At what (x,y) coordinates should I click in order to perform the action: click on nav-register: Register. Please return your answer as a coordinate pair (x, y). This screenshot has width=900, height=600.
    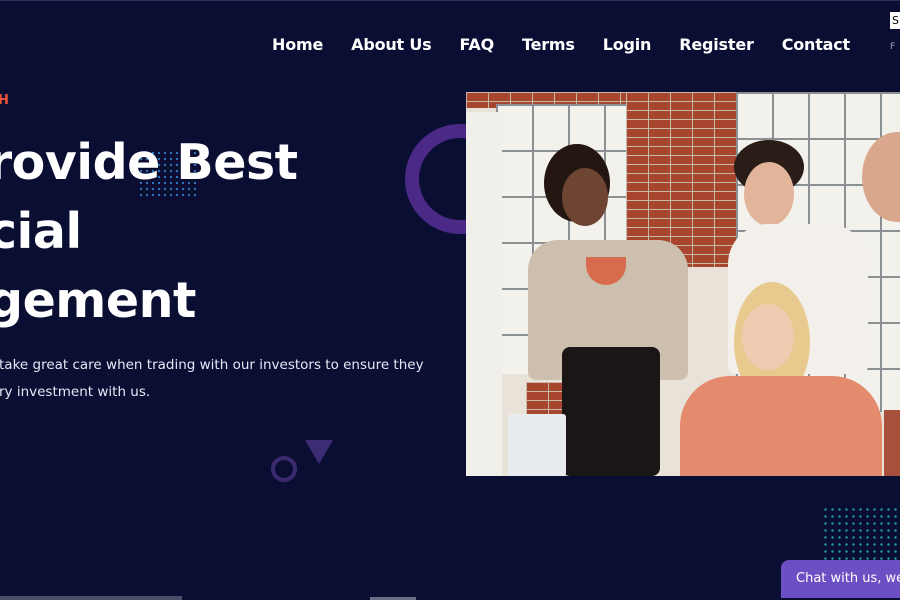
    Looking at the image, I should click on (716, 45).